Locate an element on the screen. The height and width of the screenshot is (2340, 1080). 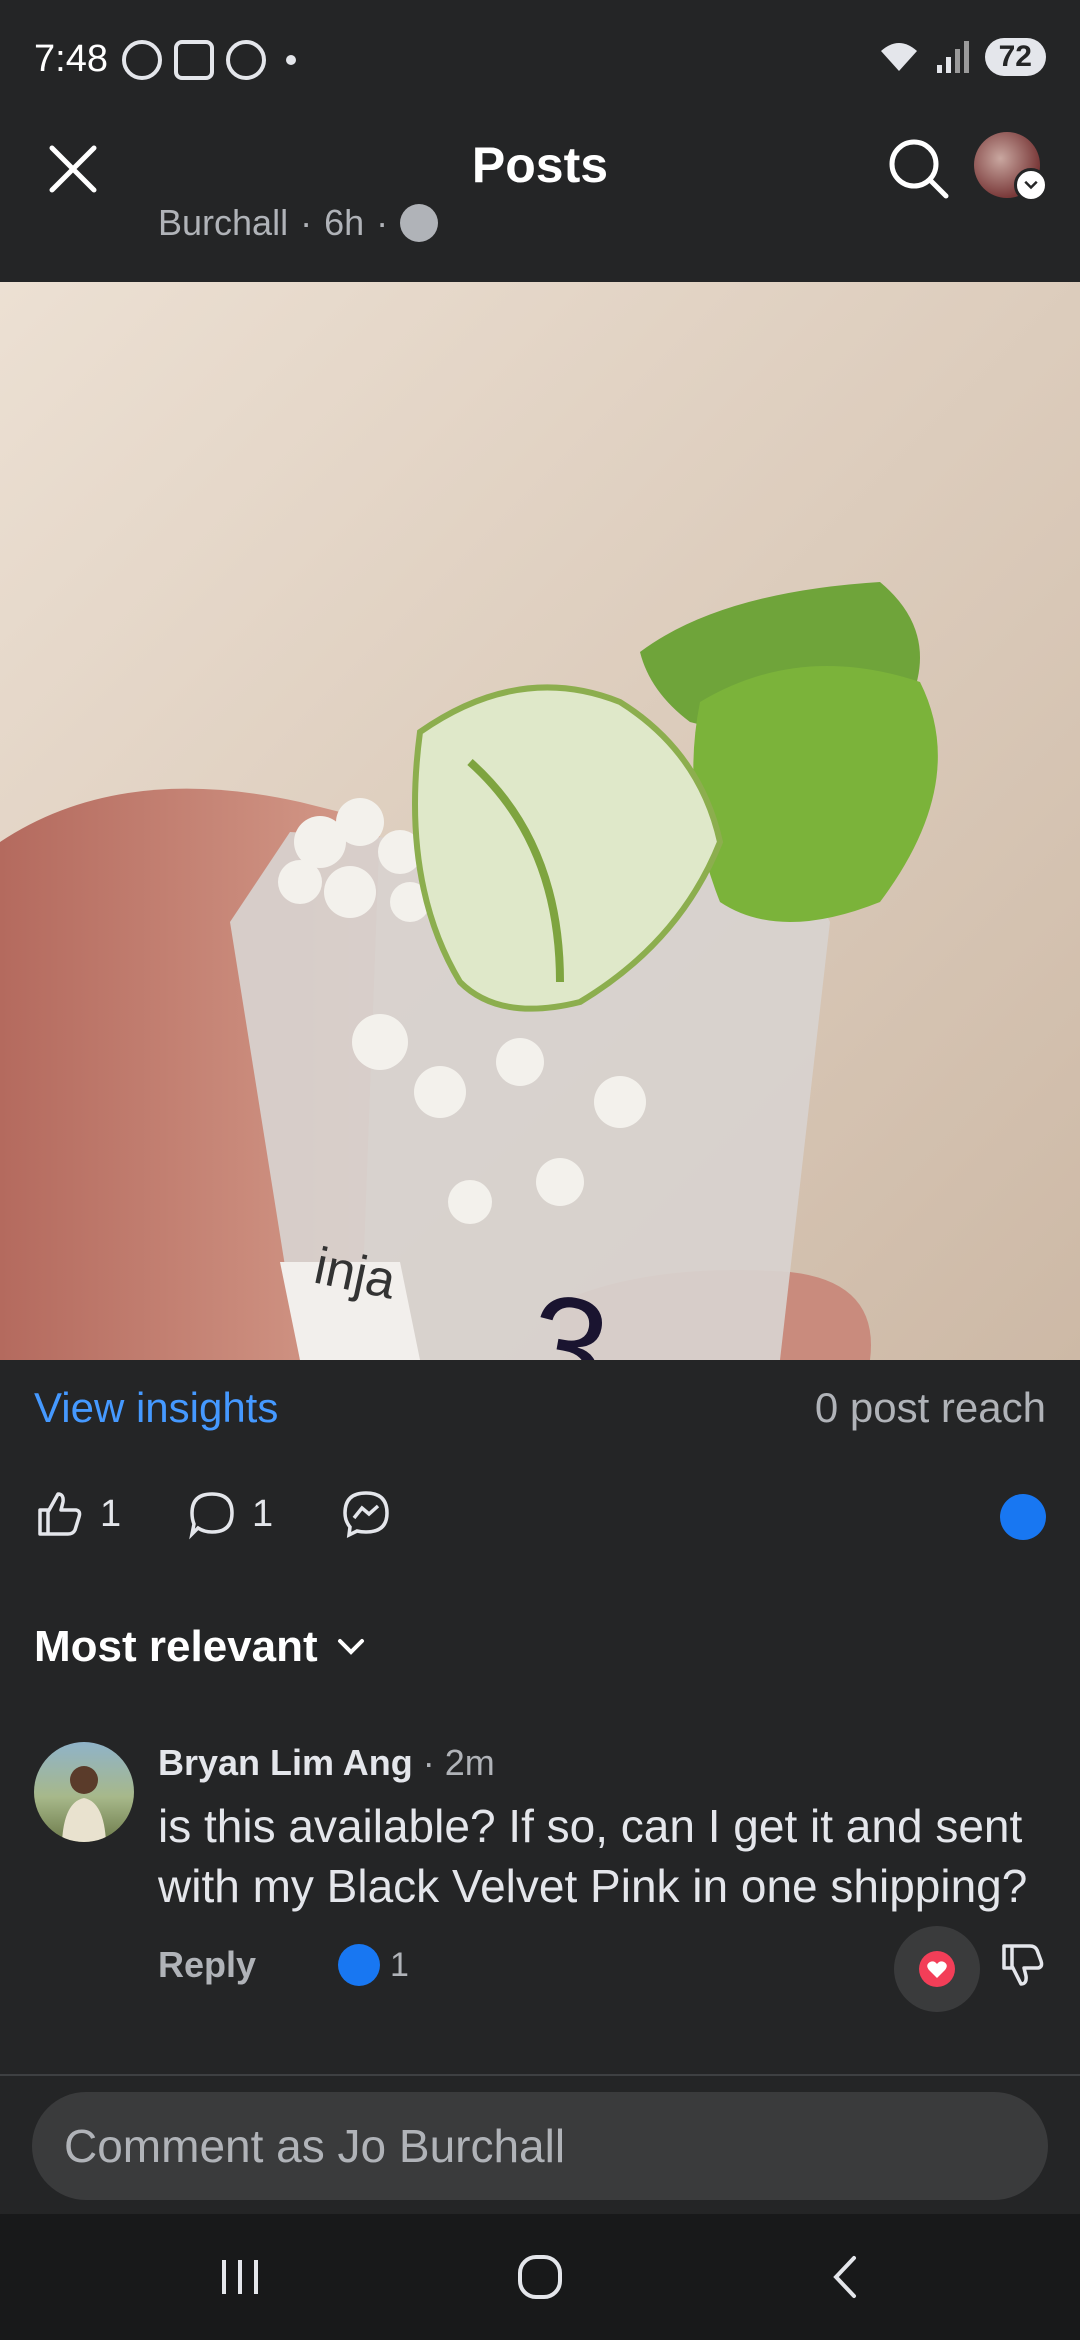
comment-sort-dropdown: Most relevant is located at coordinates (202, 1647).